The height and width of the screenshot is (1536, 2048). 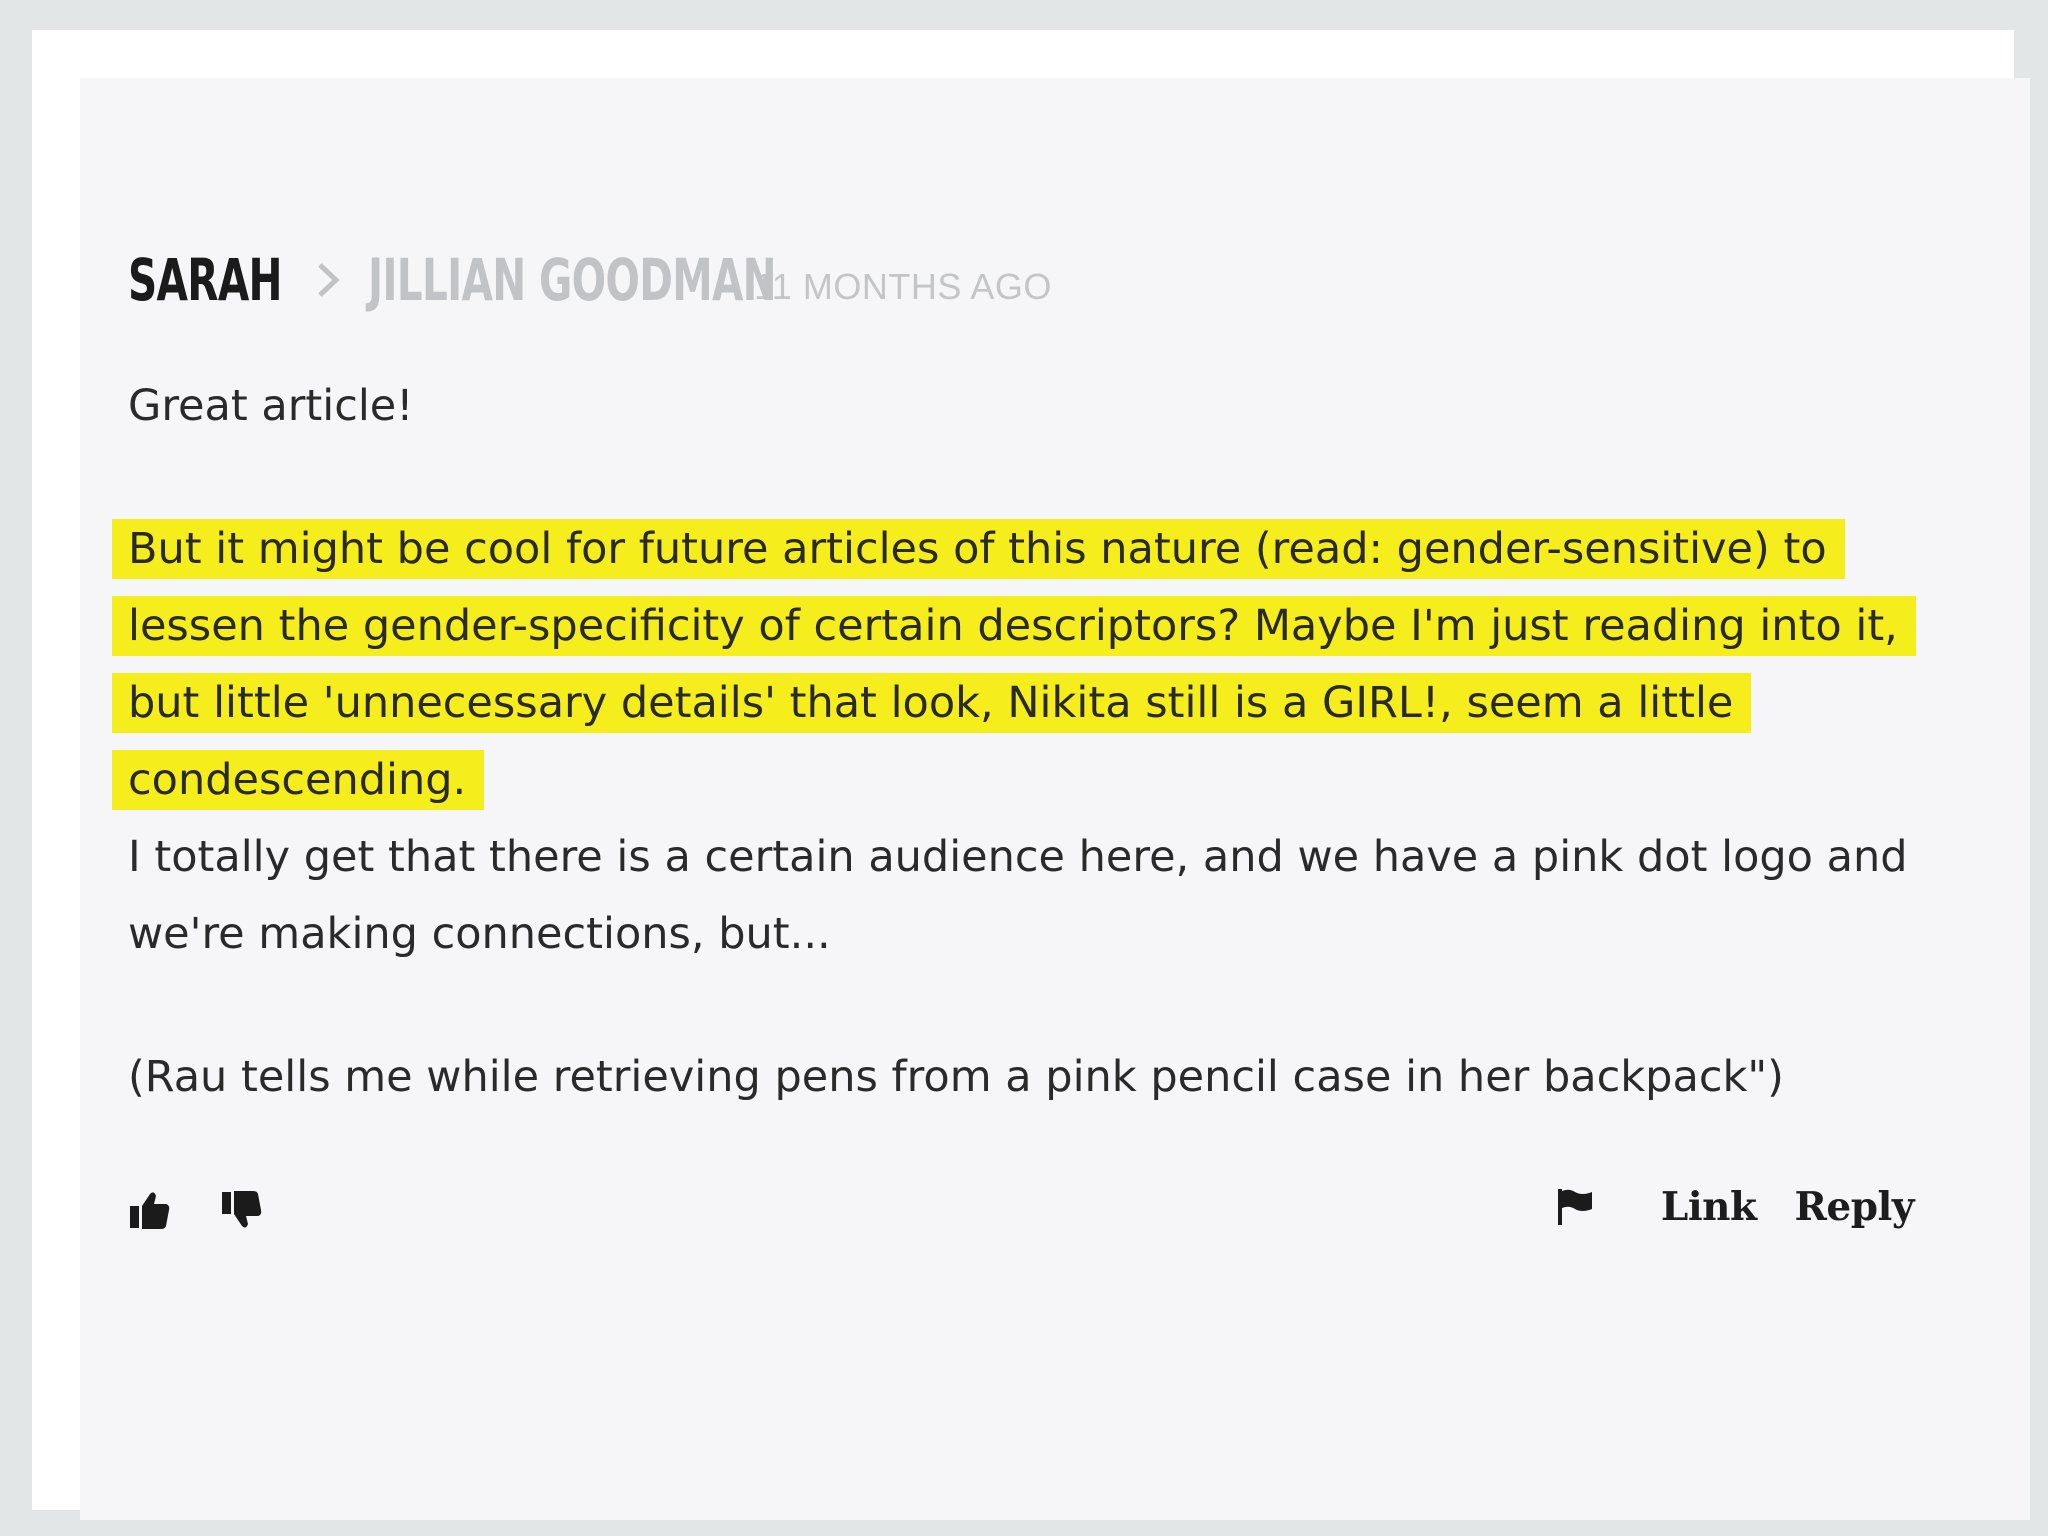 What do you see at coordinates (242, 1210) in the screenshot?
I see `thumbs-down-icon` at bounding box center [242, 1210].